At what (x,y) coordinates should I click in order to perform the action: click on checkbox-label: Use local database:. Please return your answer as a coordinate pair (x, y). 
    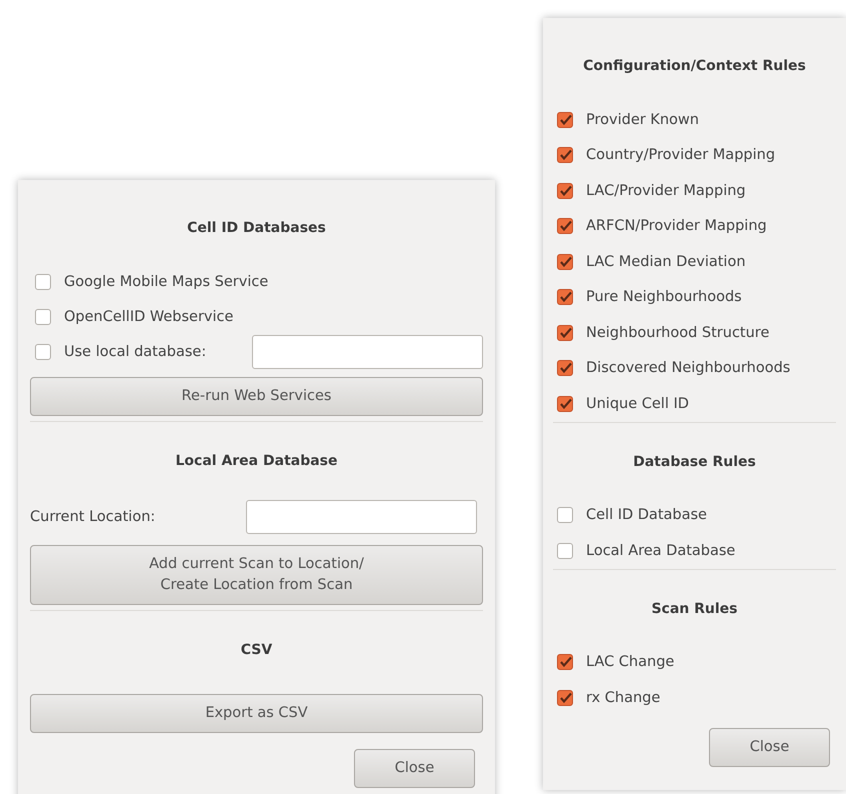
    Looking at the image, I should click on (135, 352).